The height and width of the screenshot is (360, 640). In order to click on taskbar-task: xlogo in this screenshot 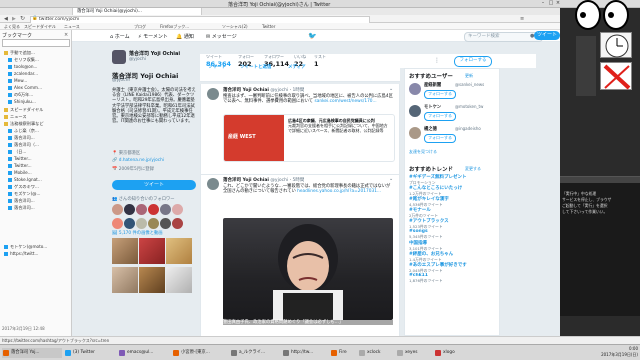, I will do `click(451, 353)`.